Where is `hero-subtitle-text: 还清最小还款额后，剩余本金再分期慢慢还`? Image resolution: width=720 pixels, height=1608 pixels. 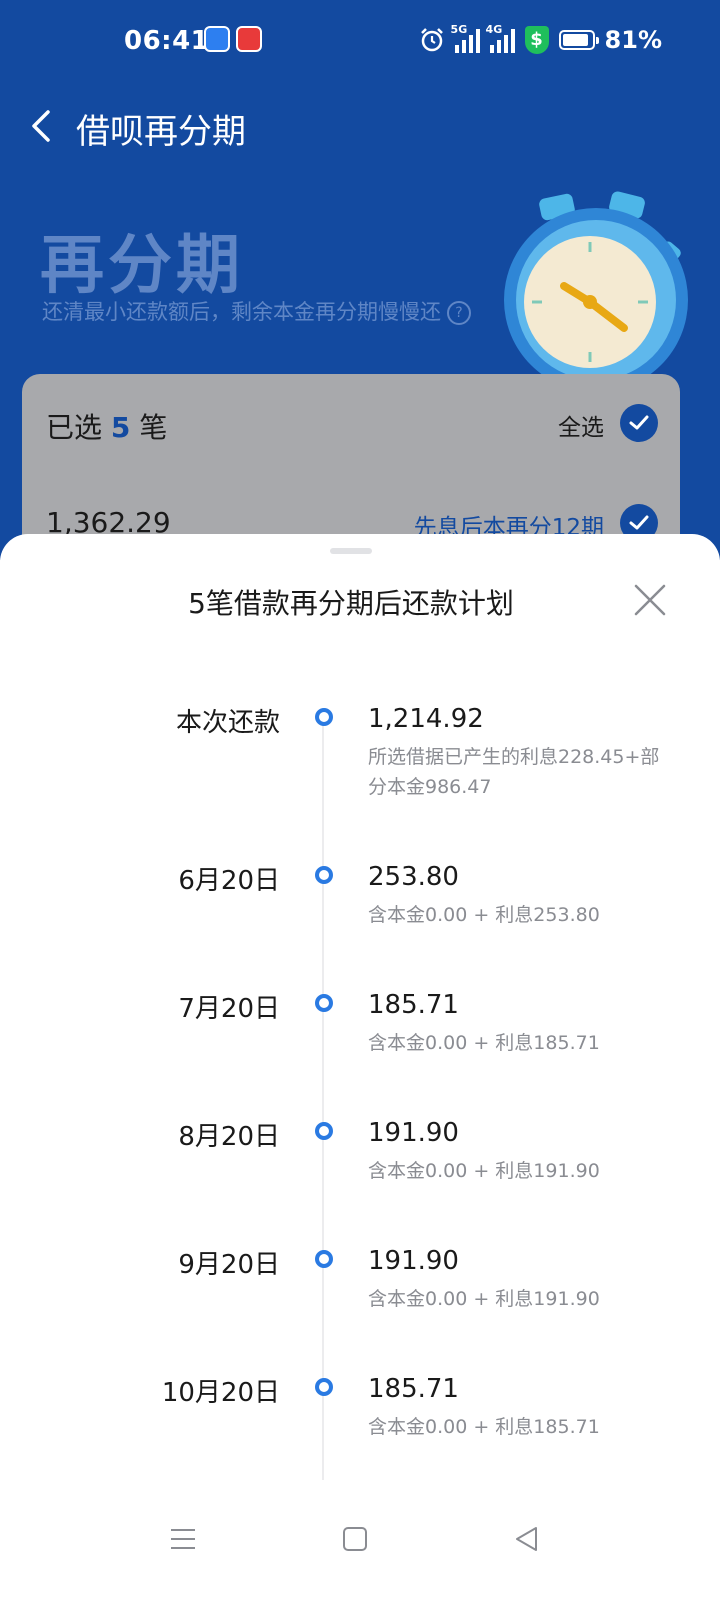
hero-subtitle-text: 还清最小还款额后，剩余本金再分期慢慢还 is located at coordinates (241, 312).